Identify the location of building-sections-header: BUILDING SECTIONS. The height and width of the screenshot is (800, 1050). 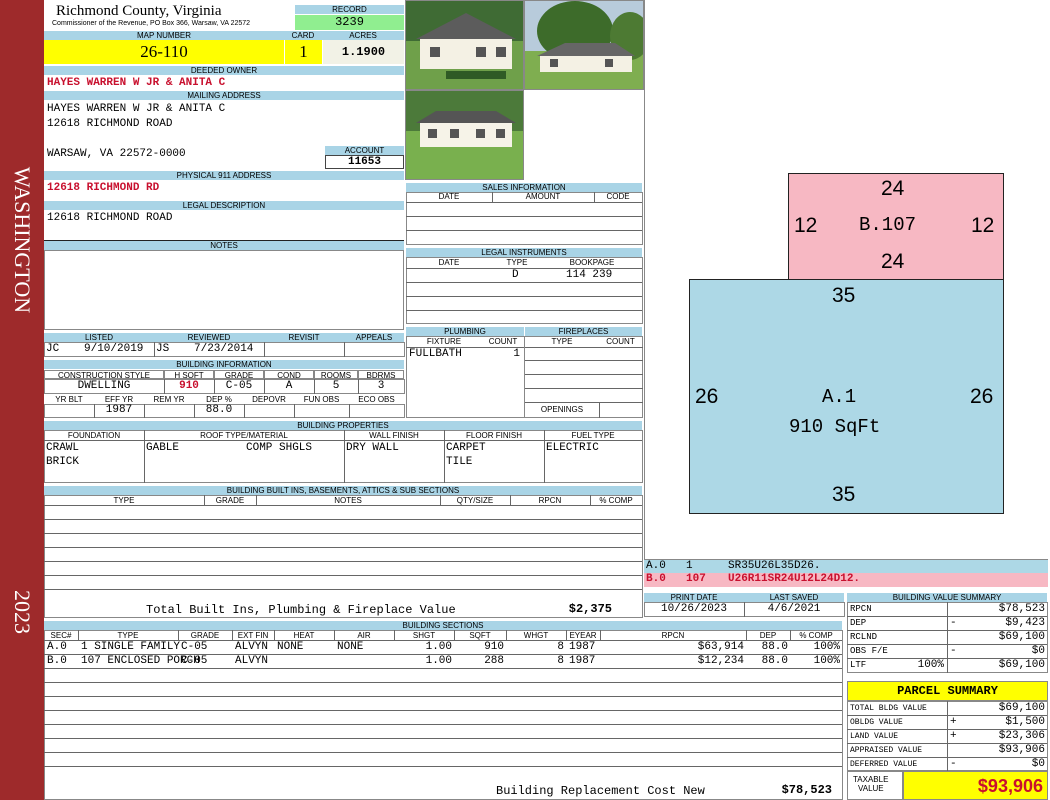
(443, 625).